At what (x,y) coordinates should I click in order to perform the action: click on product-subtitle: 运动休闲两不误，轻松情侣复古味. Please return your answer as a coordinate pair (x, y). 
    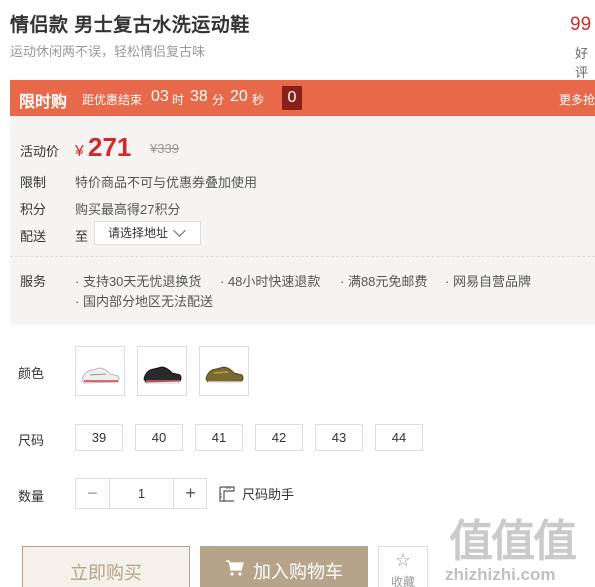
    Looking at the image, I should click on (108, 51).